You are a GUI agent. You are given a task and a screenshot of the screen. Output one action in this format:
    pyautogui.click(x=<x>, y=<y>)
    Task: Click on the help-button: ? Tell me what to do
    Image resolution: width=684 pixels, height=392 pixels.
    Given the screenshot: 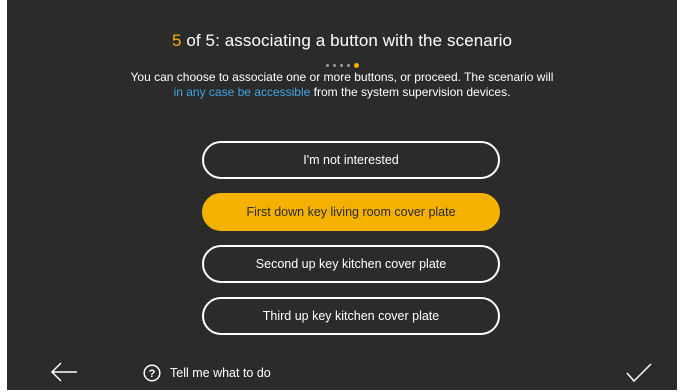 What is the action you would take?
    pyautogui.click(x=207, y=373)
    